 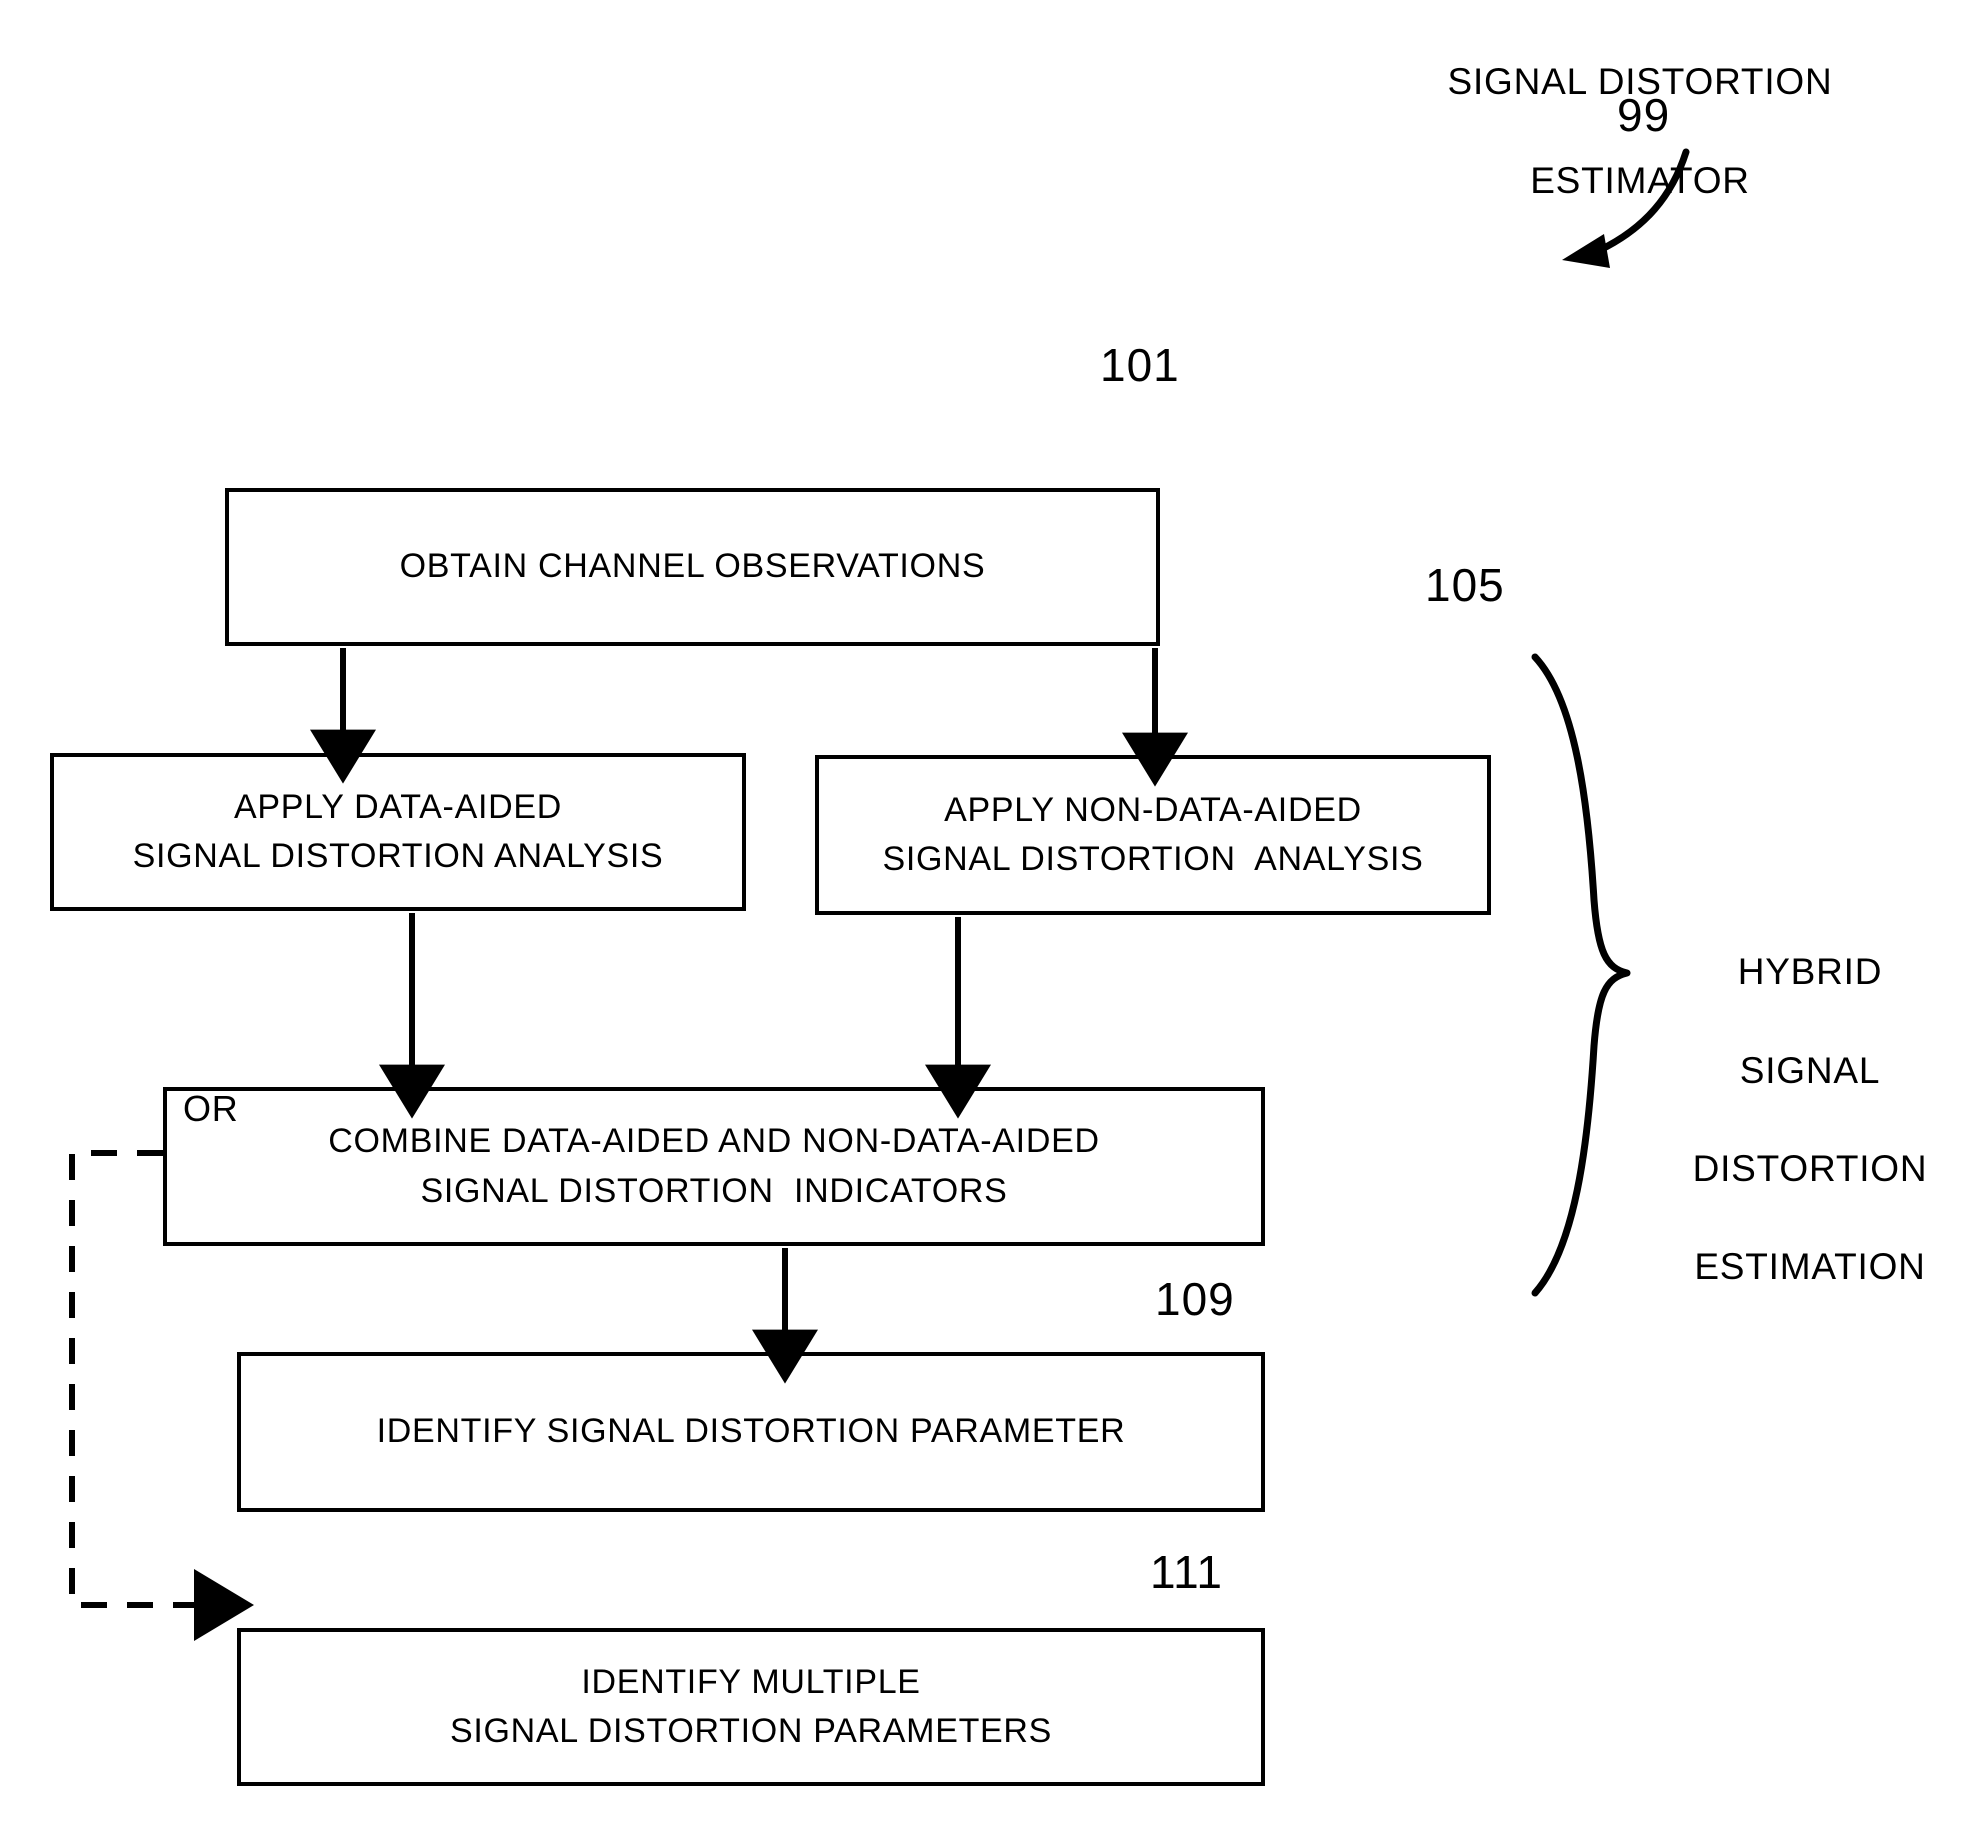 What do you see at coordinates (1465, 585) in the screenshot?
I see `ref-numeral-105: 105` at bounding box center [1465, 585].